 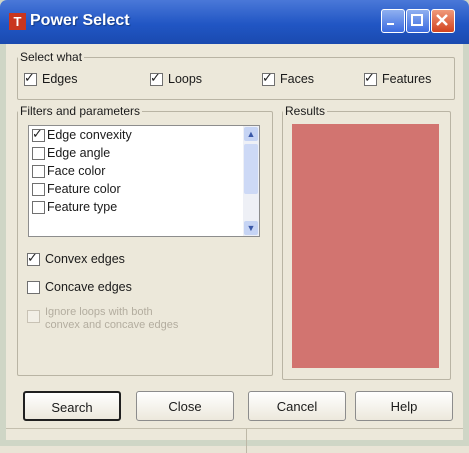 What do you see at coordinates (246, 441) in the screenshot?
I see `status-divider` at bounding box center [246, 441].